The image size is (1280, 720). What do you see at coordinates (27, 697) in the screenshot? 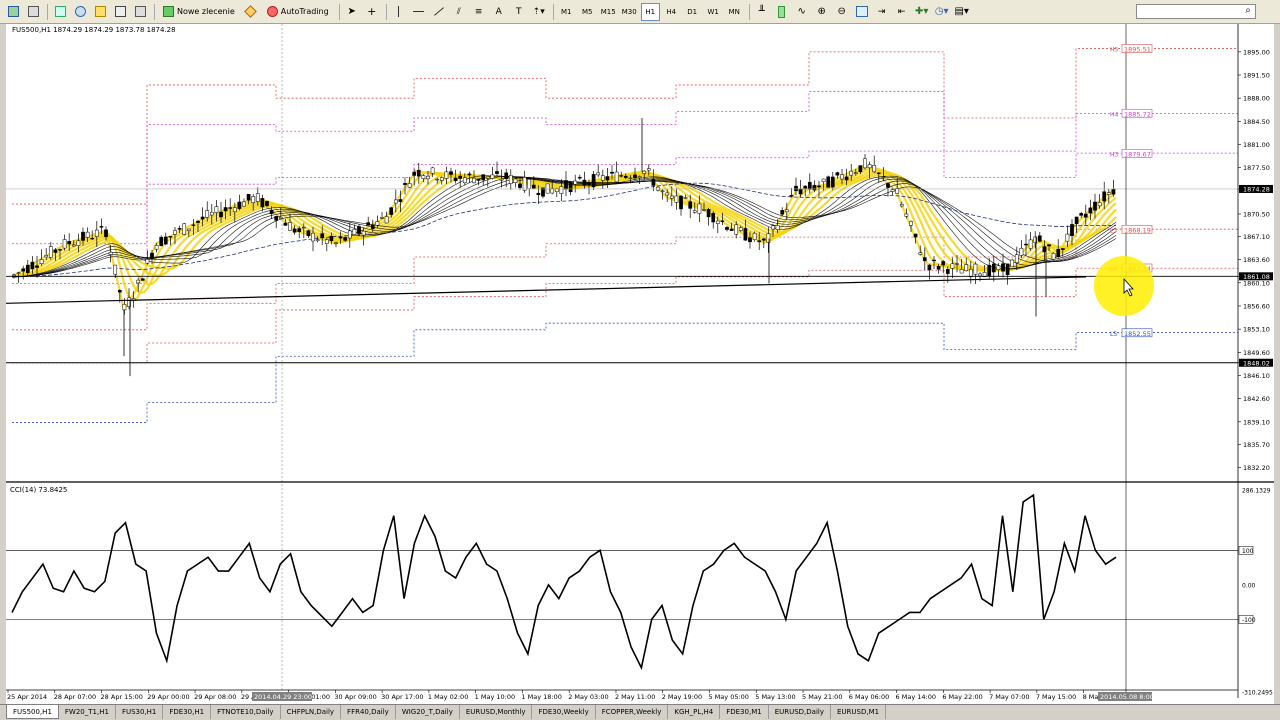
I see `time-label: 25 Apr 2014` at bounding box center [27, 697].